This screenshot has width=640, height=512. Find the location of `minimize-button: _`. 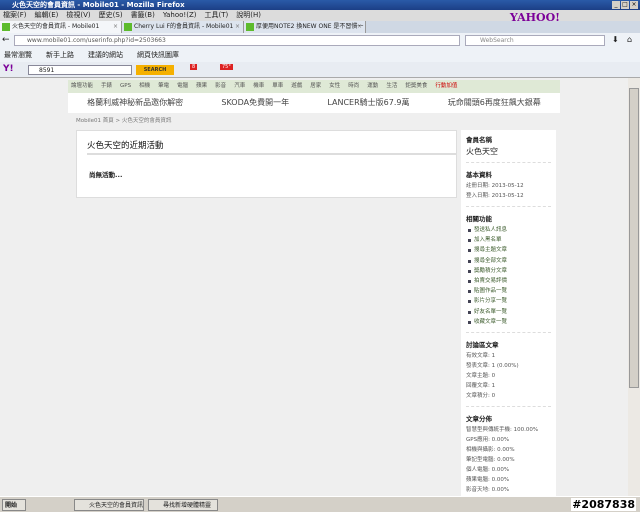

minimize-button: _ is located at coordinates (616, 5).